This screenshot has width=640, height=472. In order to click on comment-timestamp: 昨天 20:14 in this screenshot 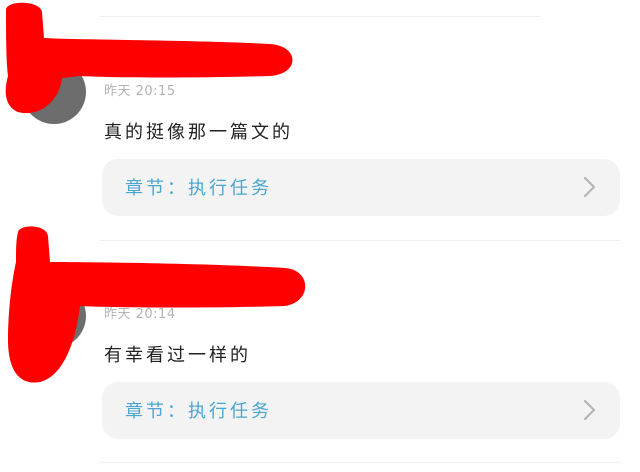, I will do `click(140, 314)`.